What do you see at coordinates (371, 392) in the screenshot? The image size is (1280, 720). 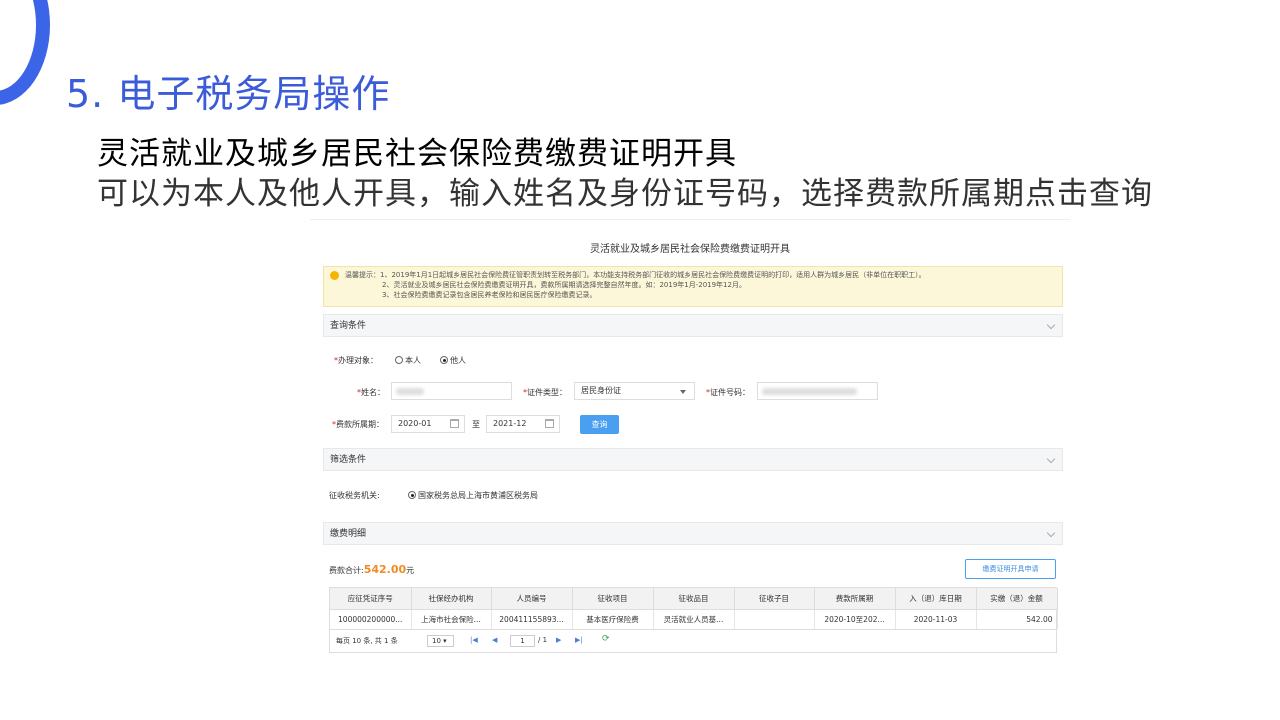 I see `name-label: *姓名：` at bounding box center [371, 392].